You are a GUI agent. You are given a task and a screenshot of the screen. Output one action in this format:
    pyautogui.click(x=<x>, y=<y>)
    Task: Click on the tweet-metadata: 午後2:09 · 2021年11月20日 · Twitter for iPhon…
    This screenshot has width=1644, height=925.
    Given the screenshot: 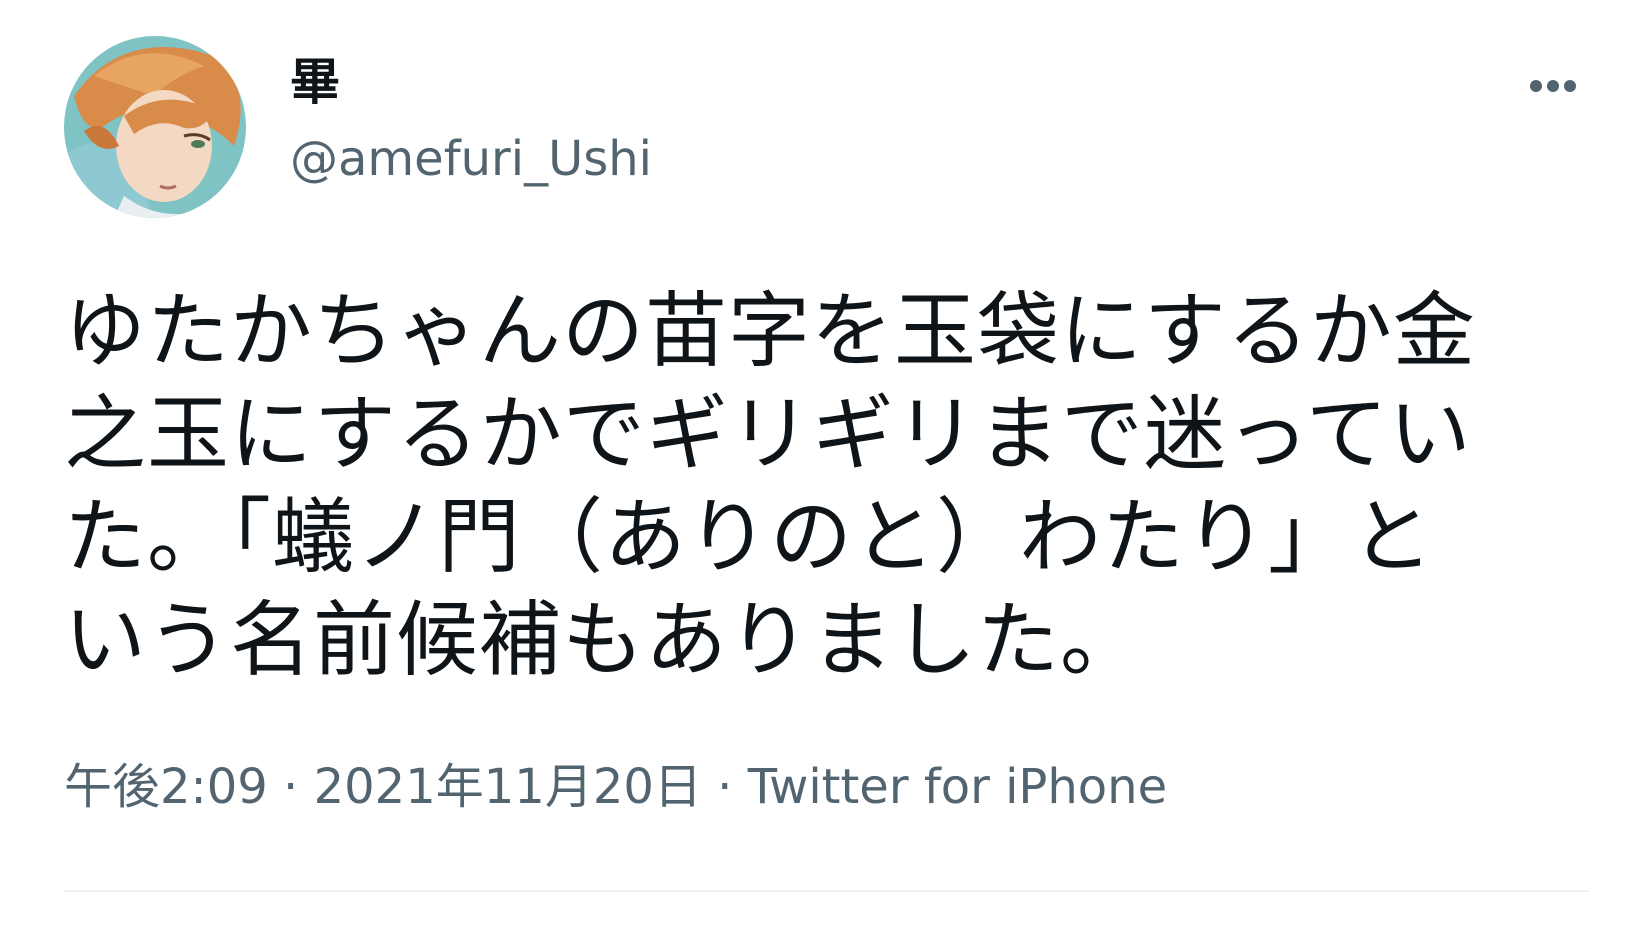 What is the action you would take?
    pyautogui.click(x=615, y=787)
    